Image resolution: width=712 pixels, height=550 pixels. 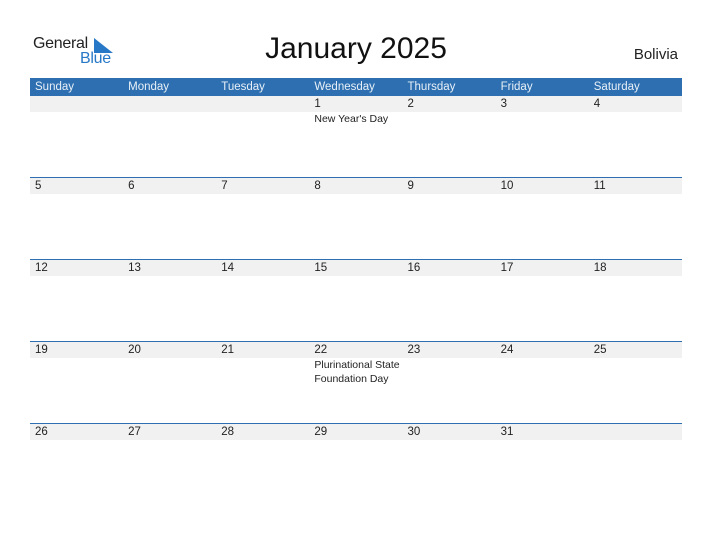 What do you see at coordinates (41, 268) in the screenshot?
I see `day-number: 12` at bounding box center [41, 268].